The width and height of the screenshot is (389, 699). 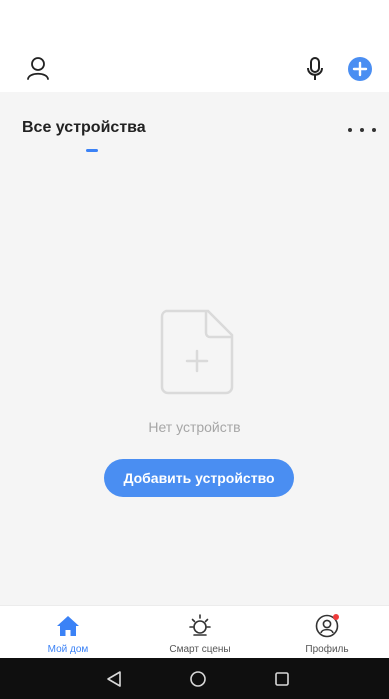 I want to click on home-button, so click(x=198, y=679).